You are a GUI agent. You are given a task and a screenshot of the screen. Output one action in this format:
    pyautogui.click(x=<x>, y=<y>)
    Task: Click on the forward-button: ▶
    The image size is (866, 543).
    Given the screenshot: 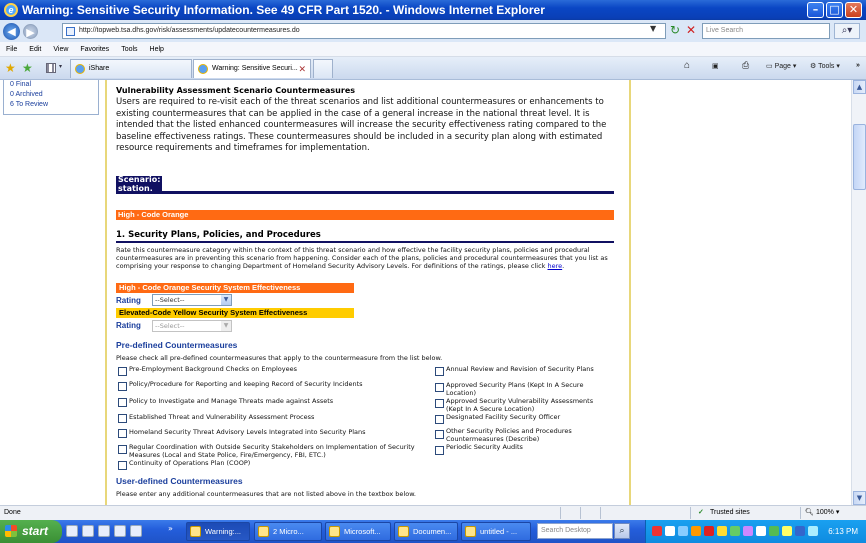 What is the action you would take?
    pyautogui.click(x=30, y=31)
    